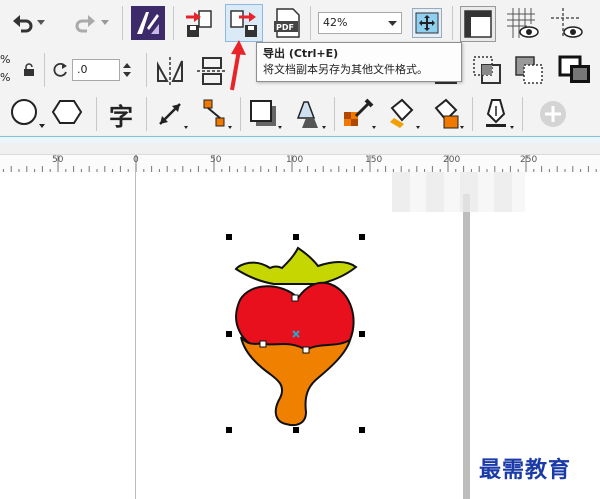 This screenshot has width=600, height=499. What do you see at coordinates (362, 237) in the screenshot?
I see `selection-handle-top-right` at bounding box center [362, 237].